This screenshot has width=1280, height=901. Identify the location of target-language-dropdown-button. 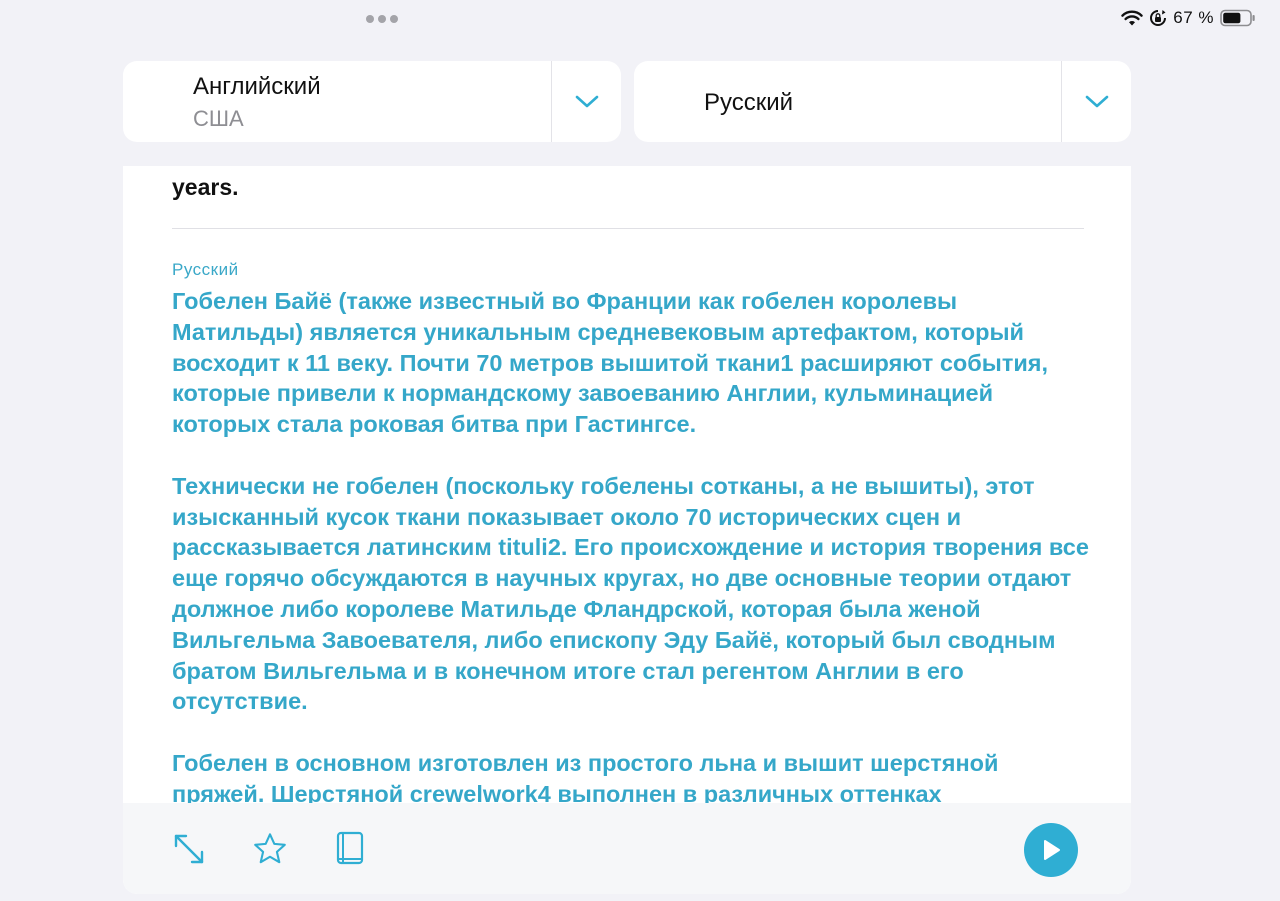
(1096, 101).